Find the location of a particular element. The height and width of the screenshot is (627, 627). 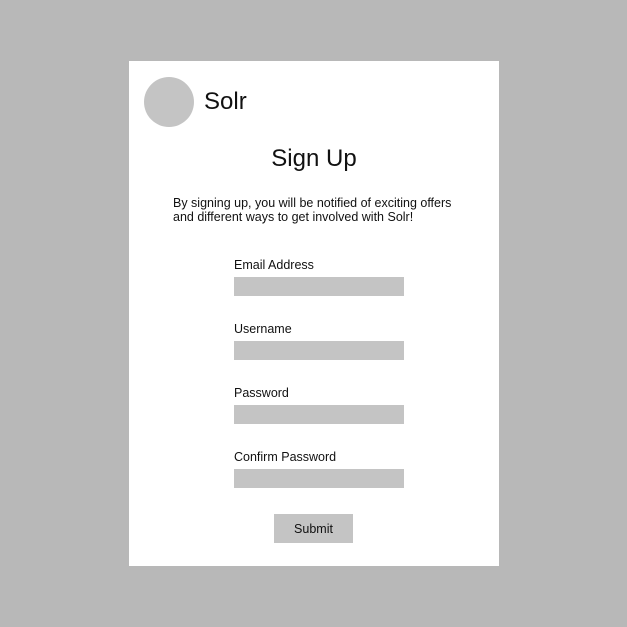

brand-name: Solr is located at coordinates (225, 101).